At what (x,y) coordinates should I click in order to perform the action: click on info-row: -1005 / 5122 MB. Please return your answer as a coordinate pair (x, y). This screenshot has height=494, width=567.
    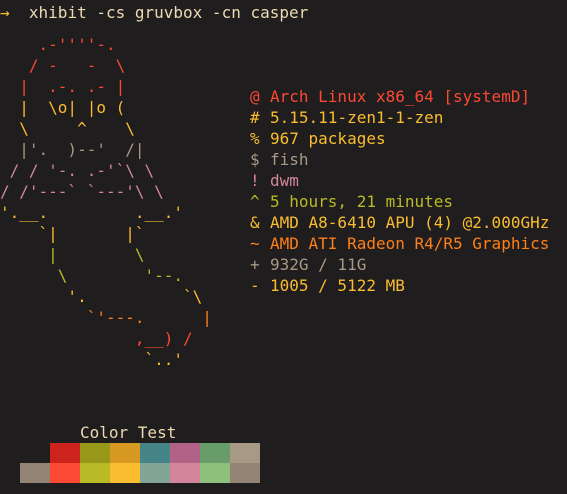
    Looking at the image, I should click on (399, 285).